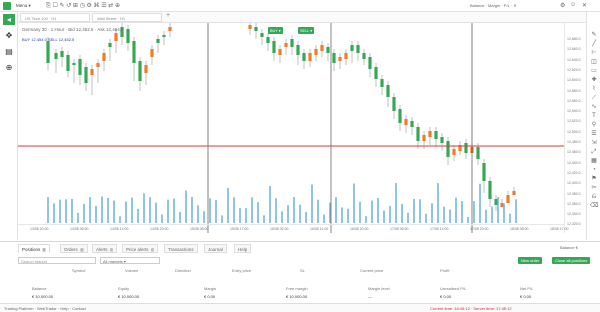  I want to click on price-tick-label: 12,640.0, so click(574, 59).